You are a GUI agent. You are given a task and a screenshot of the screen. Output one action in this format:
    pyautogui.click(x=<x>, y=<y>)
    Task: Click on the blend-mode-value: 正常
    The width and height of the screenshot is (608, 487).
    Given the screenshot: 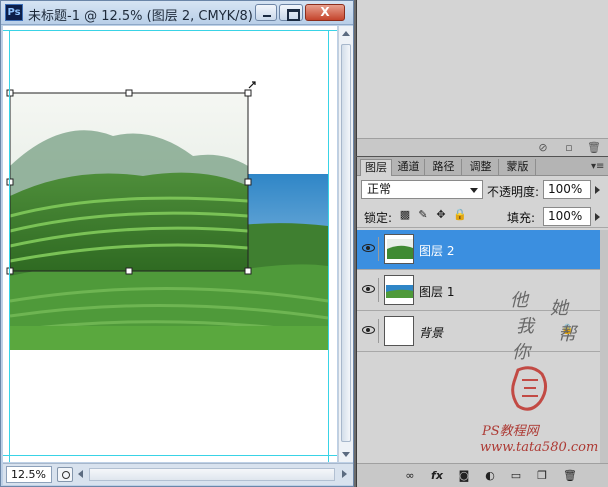 What is the action you would take?
    pyautogui.click(x=379, y=189)
    